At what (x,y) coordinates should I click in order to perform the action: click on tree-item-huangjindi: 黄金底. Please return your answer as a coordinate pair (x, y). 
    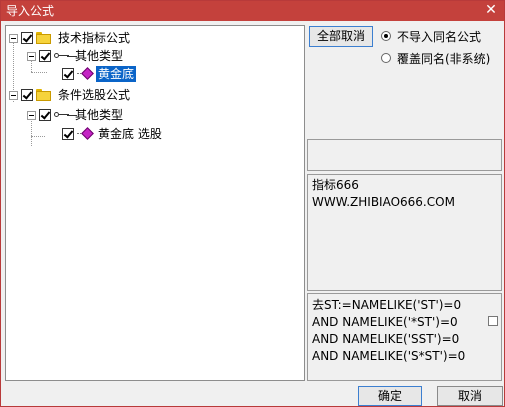
    Looking at the image, I should click on (99, 74).